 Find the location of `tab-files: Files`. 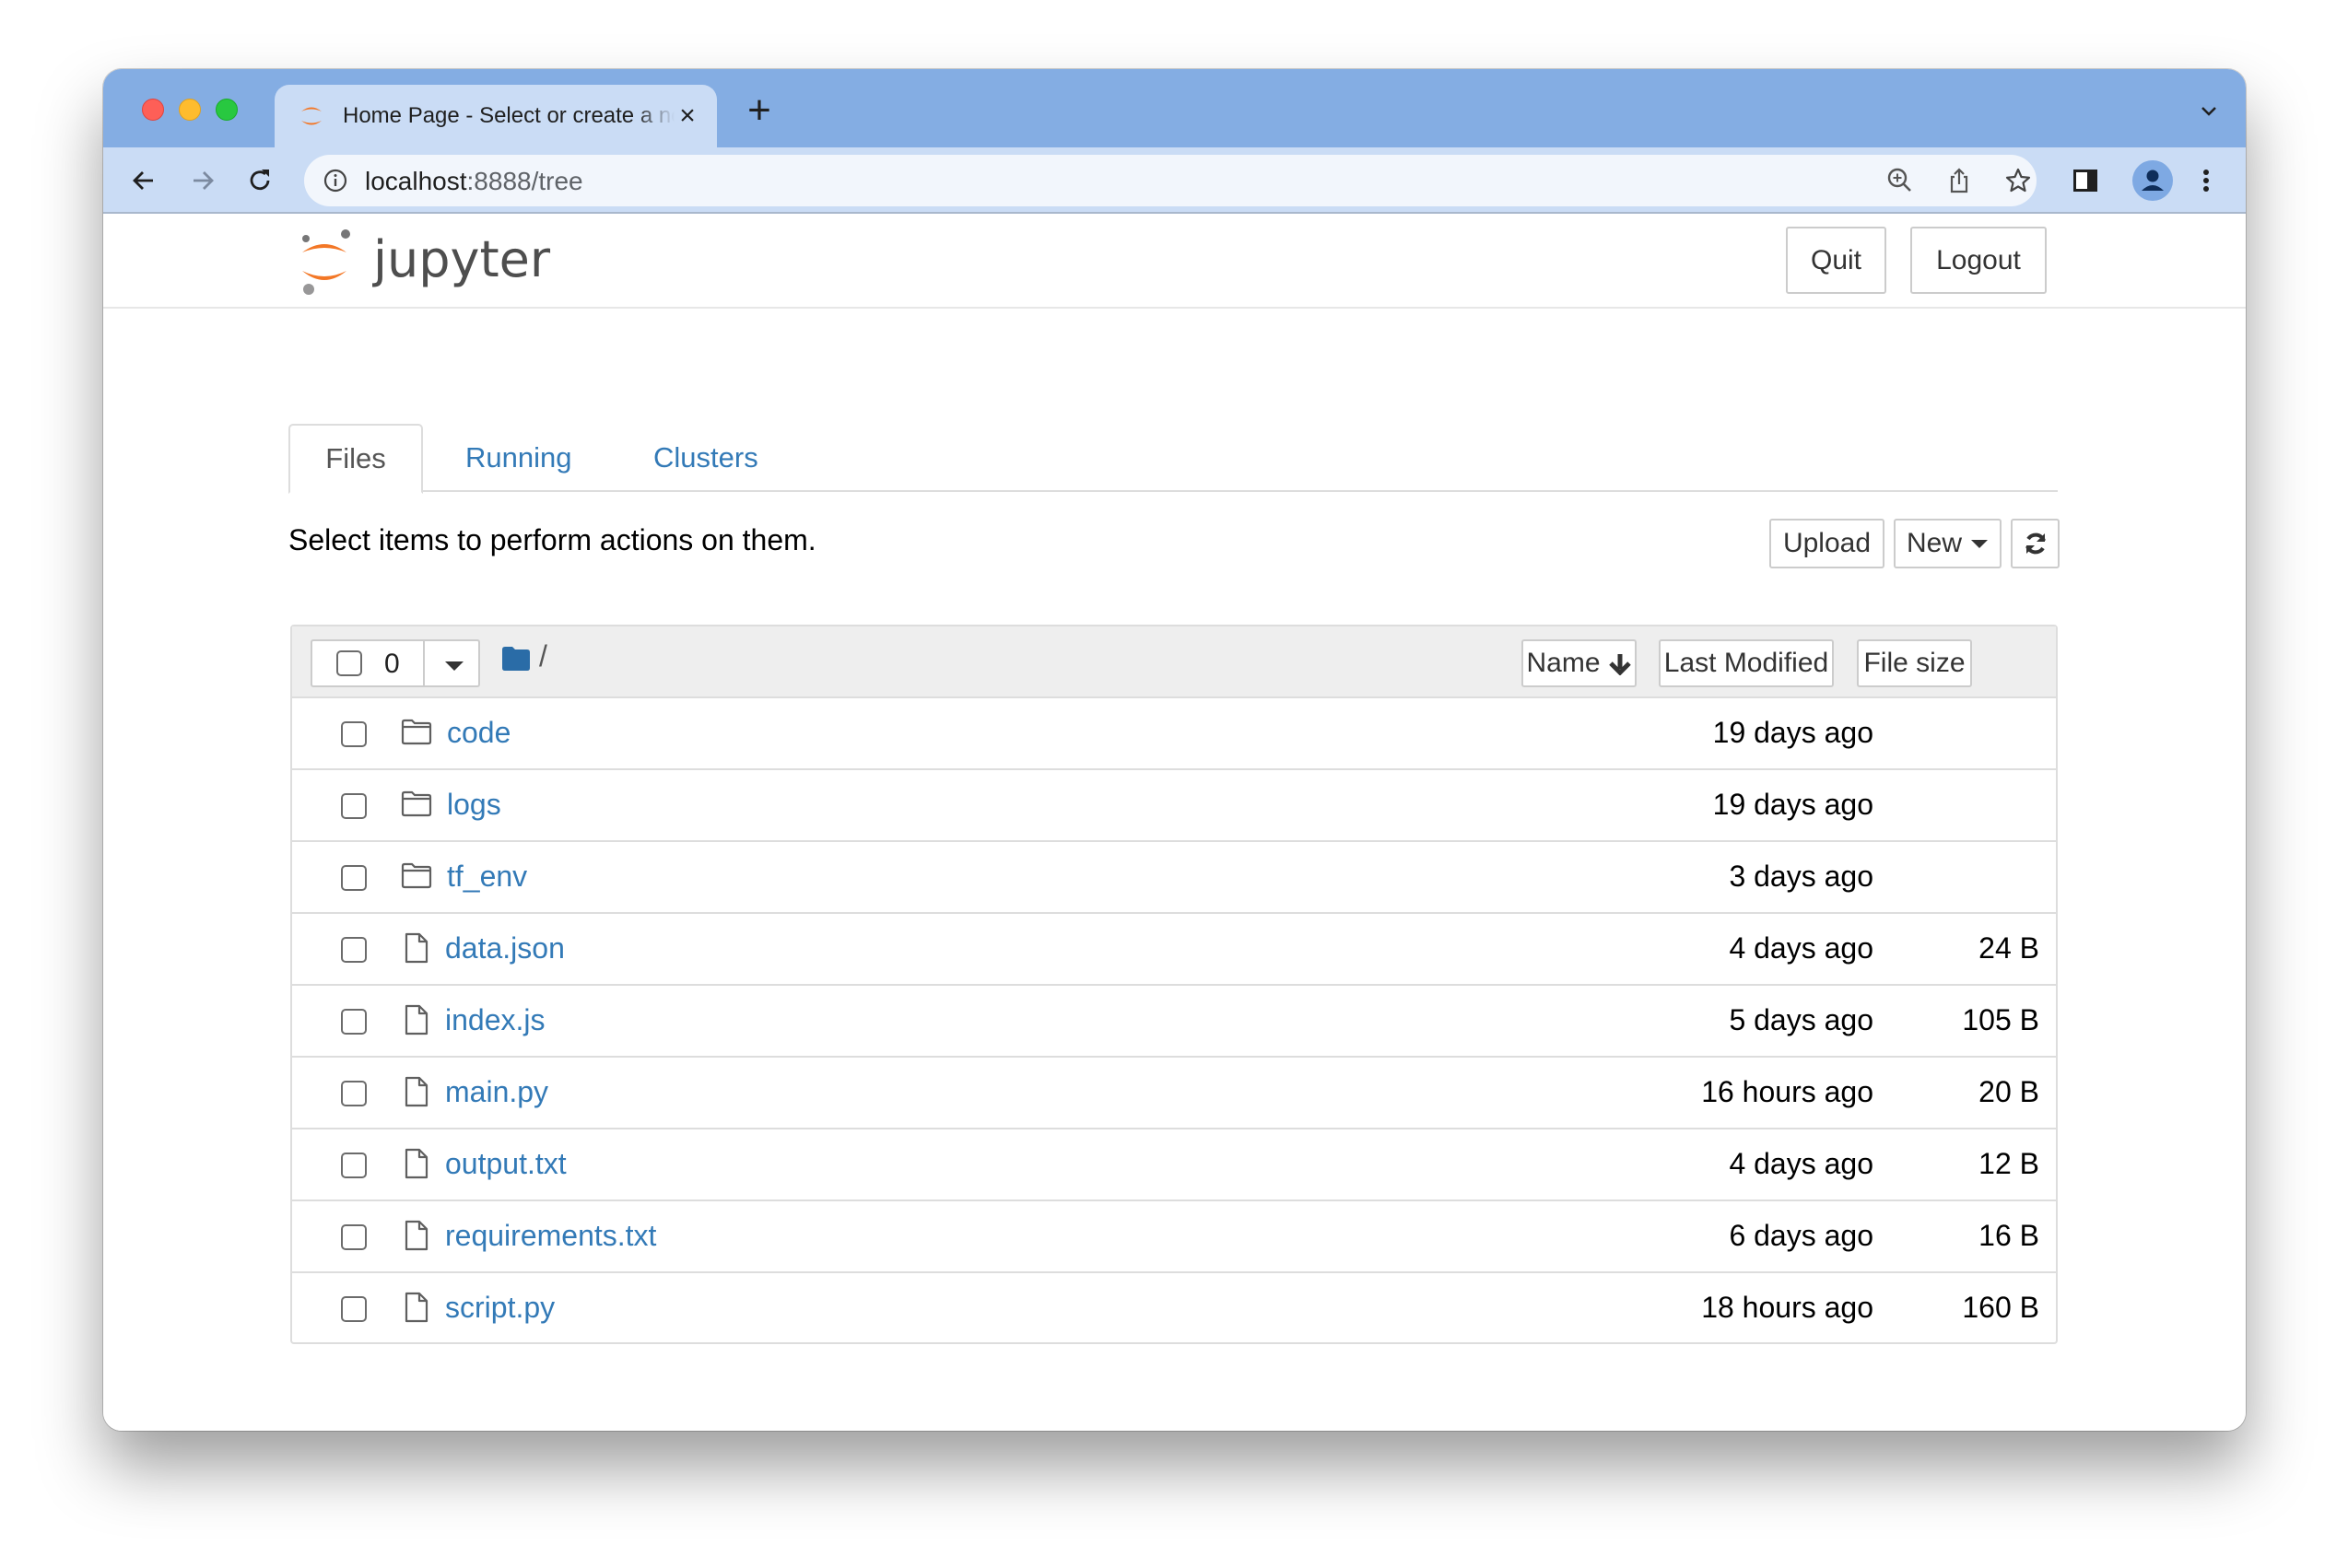

tab-files: Files is located at coordinates (355, 459).